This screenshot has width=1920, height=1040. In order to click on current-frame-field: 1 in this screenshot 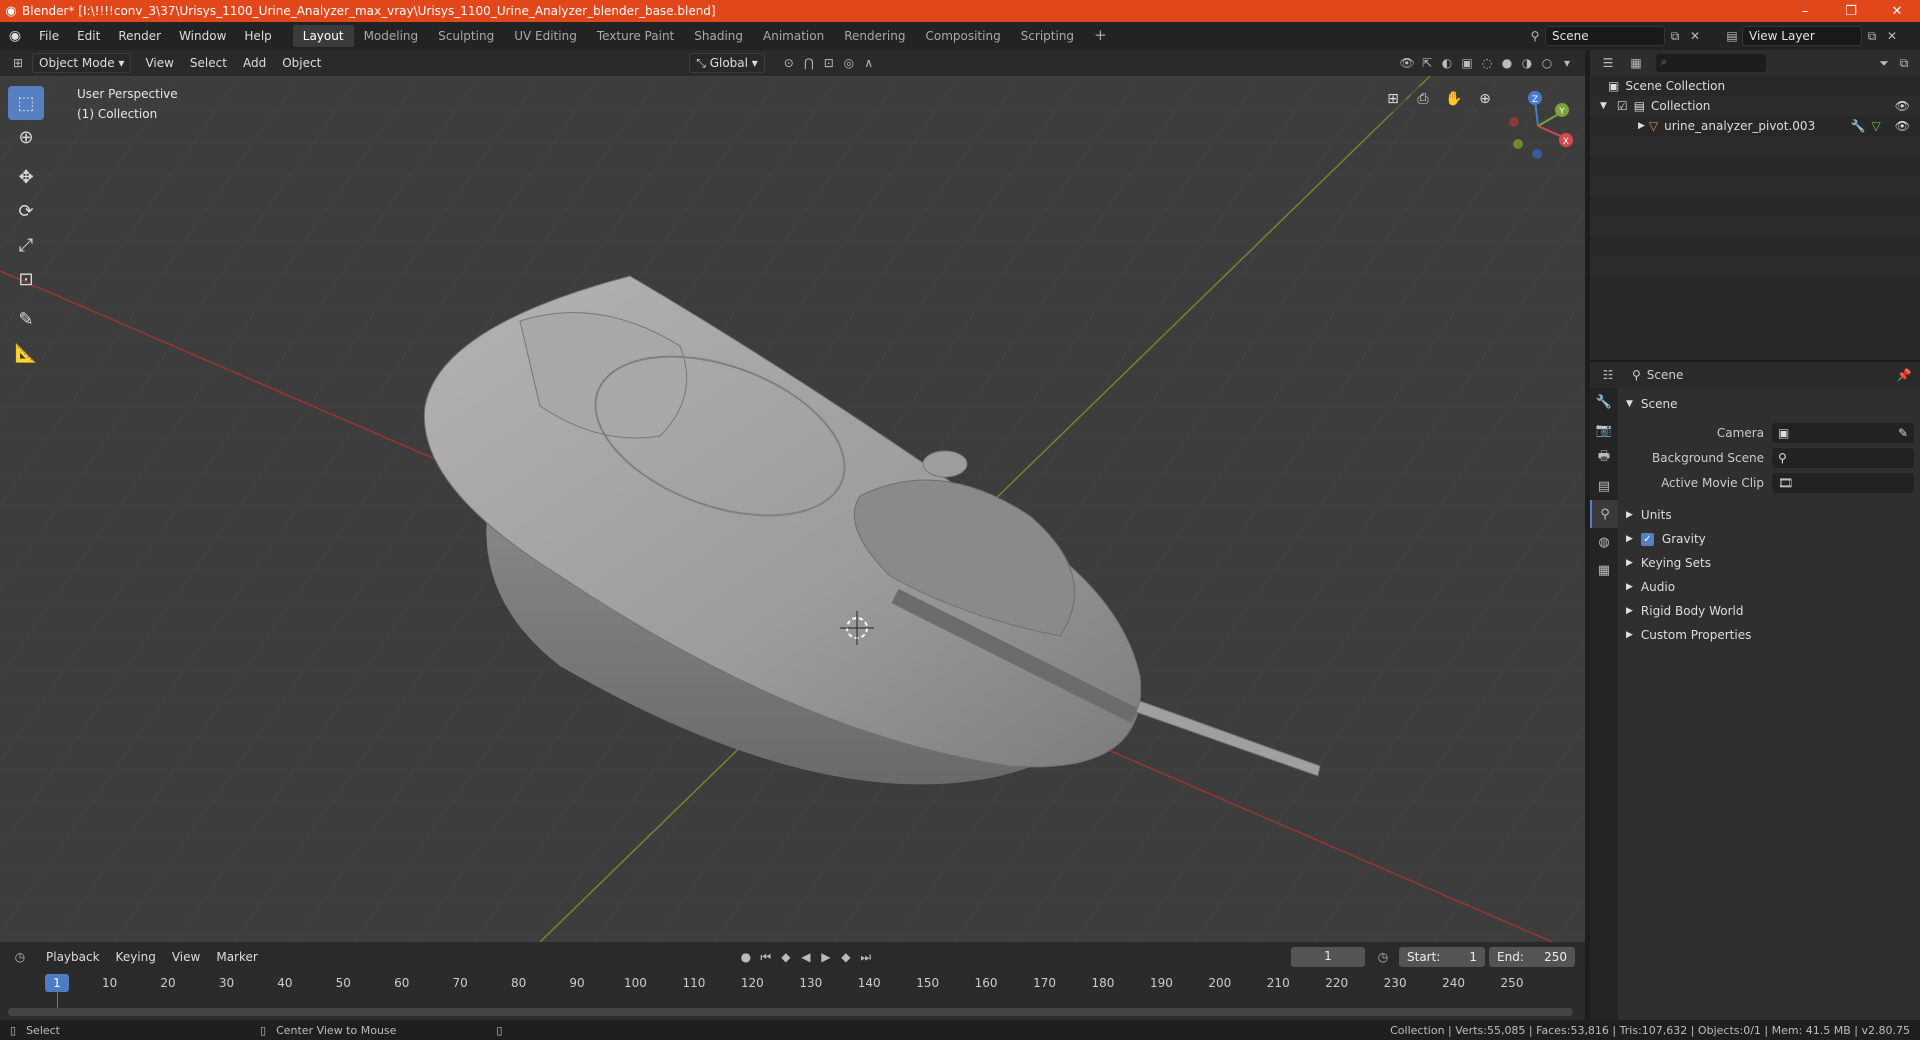, I will do `click(1328, 957)`.